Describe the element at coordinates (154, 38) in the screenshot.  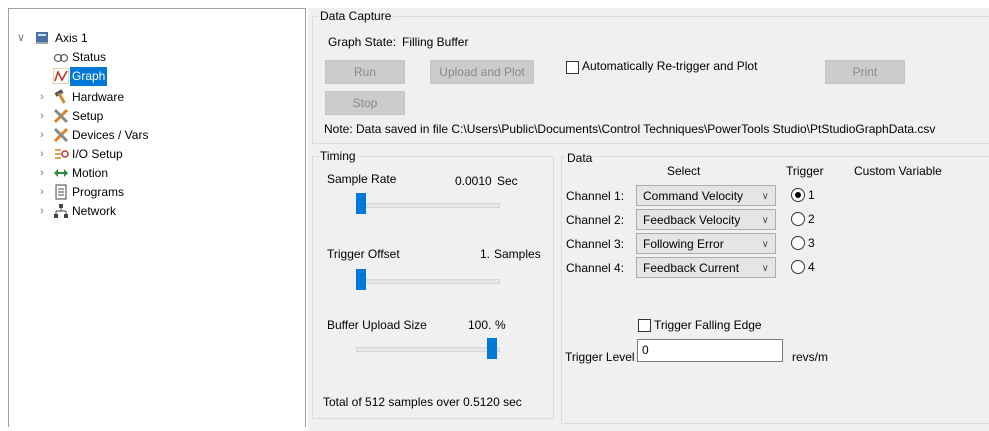
I see `tree-root-axis-1: ∨ Axis 1` at that location.